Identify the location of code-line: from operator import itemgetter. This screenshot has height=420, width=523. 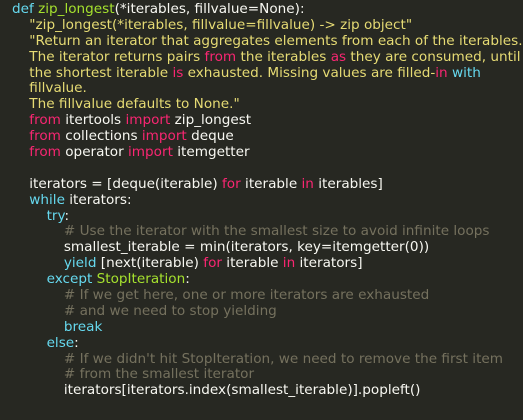
(267, 152).